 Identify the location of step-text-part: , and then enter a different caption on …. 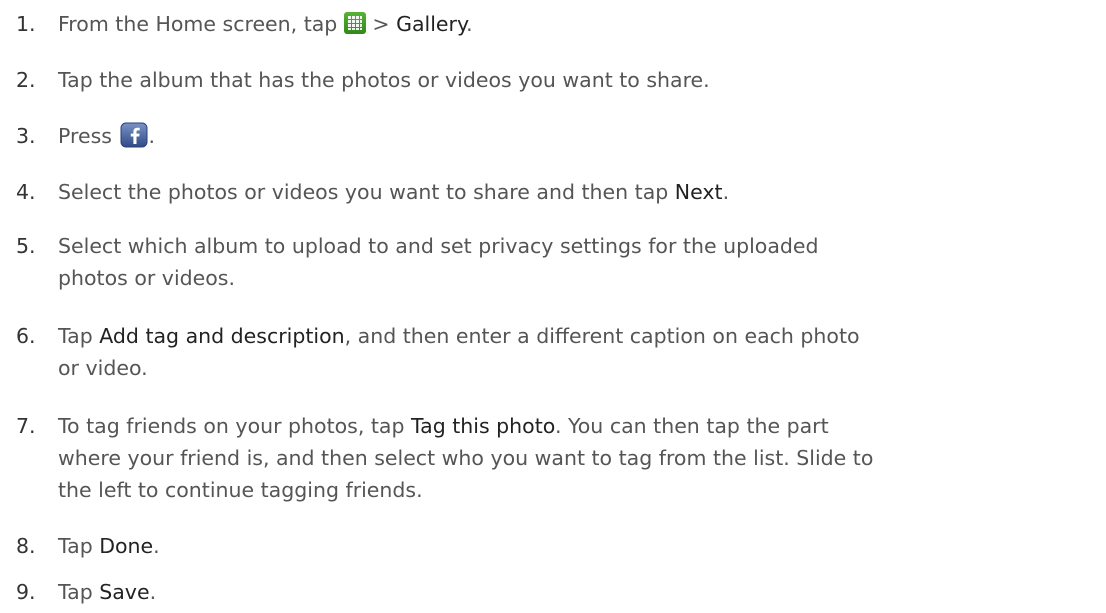
(602, 336).